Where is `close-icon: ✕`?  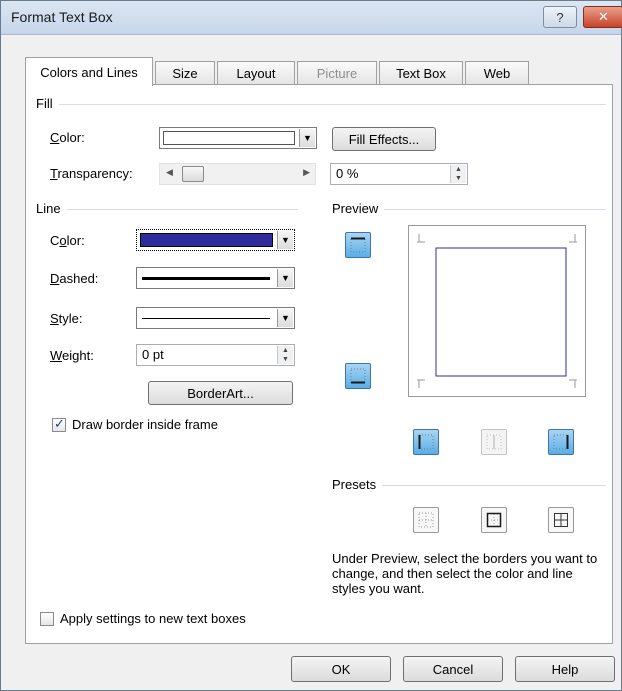 close-icon: ✕ is located at coordinates (603, 16).